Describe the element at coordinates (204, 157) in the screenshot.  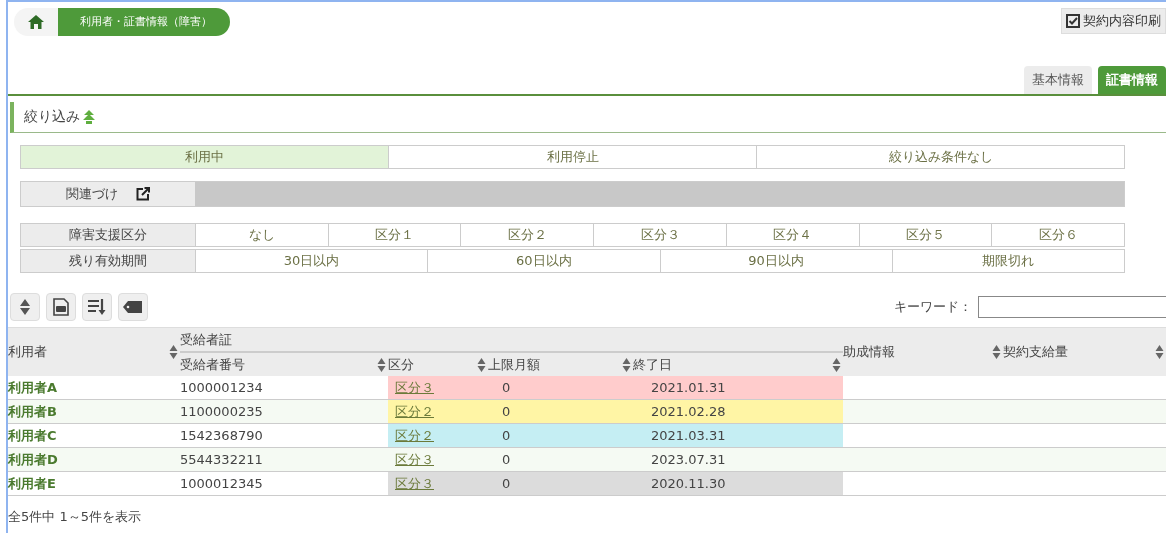
I see `filter-option: 利用中` at that location.